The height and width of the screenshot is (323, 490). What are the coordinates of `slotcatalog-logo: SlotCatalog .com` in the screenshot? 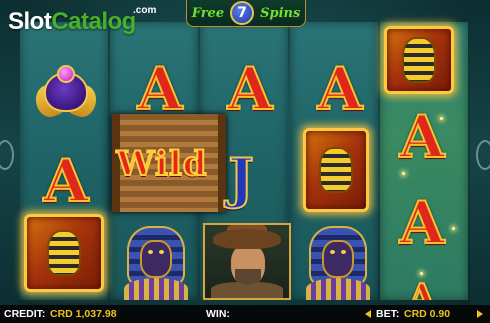 It's located at (82, 20).